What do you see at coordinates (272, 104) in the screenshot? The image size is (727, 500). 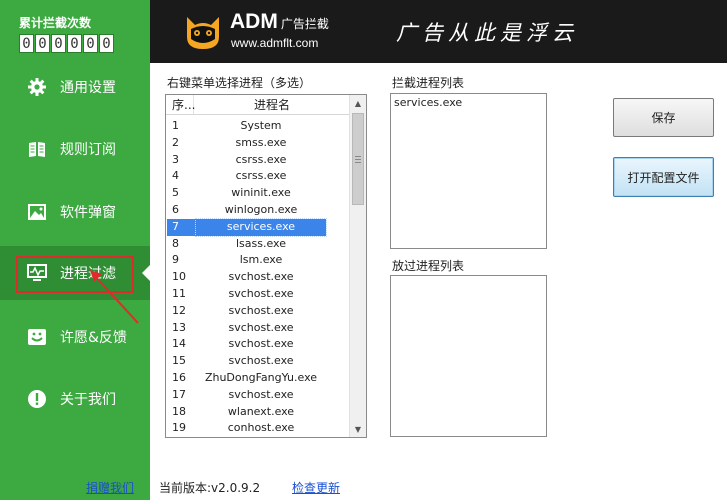 I see `column-header-process-name: 进程名` at bounding box center [272, 104].